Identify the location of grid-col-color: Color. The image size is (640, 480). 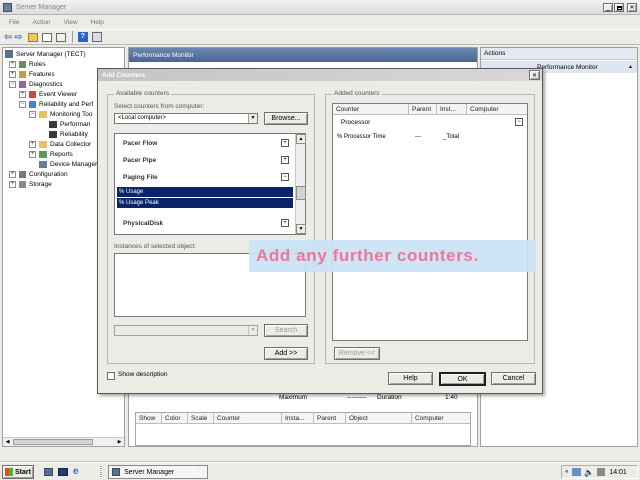
(175, 418).